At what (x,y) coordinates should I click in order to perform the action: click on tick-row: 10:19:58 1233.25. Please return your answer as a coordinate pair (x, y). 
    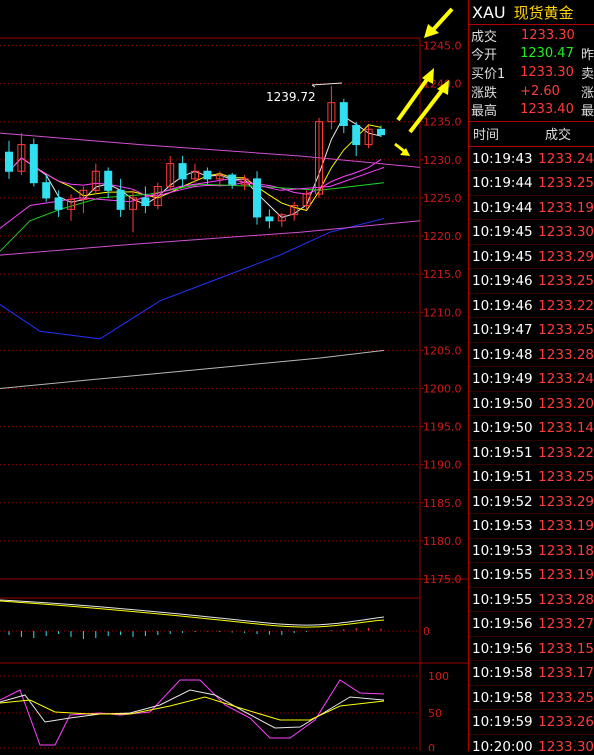
    Looking at the image, I should click on (531, 698).